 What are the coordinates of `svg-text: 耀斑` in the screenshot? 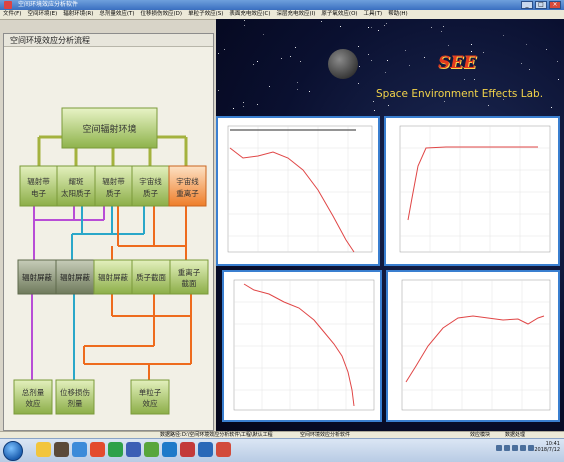 It's located at (76, 181).